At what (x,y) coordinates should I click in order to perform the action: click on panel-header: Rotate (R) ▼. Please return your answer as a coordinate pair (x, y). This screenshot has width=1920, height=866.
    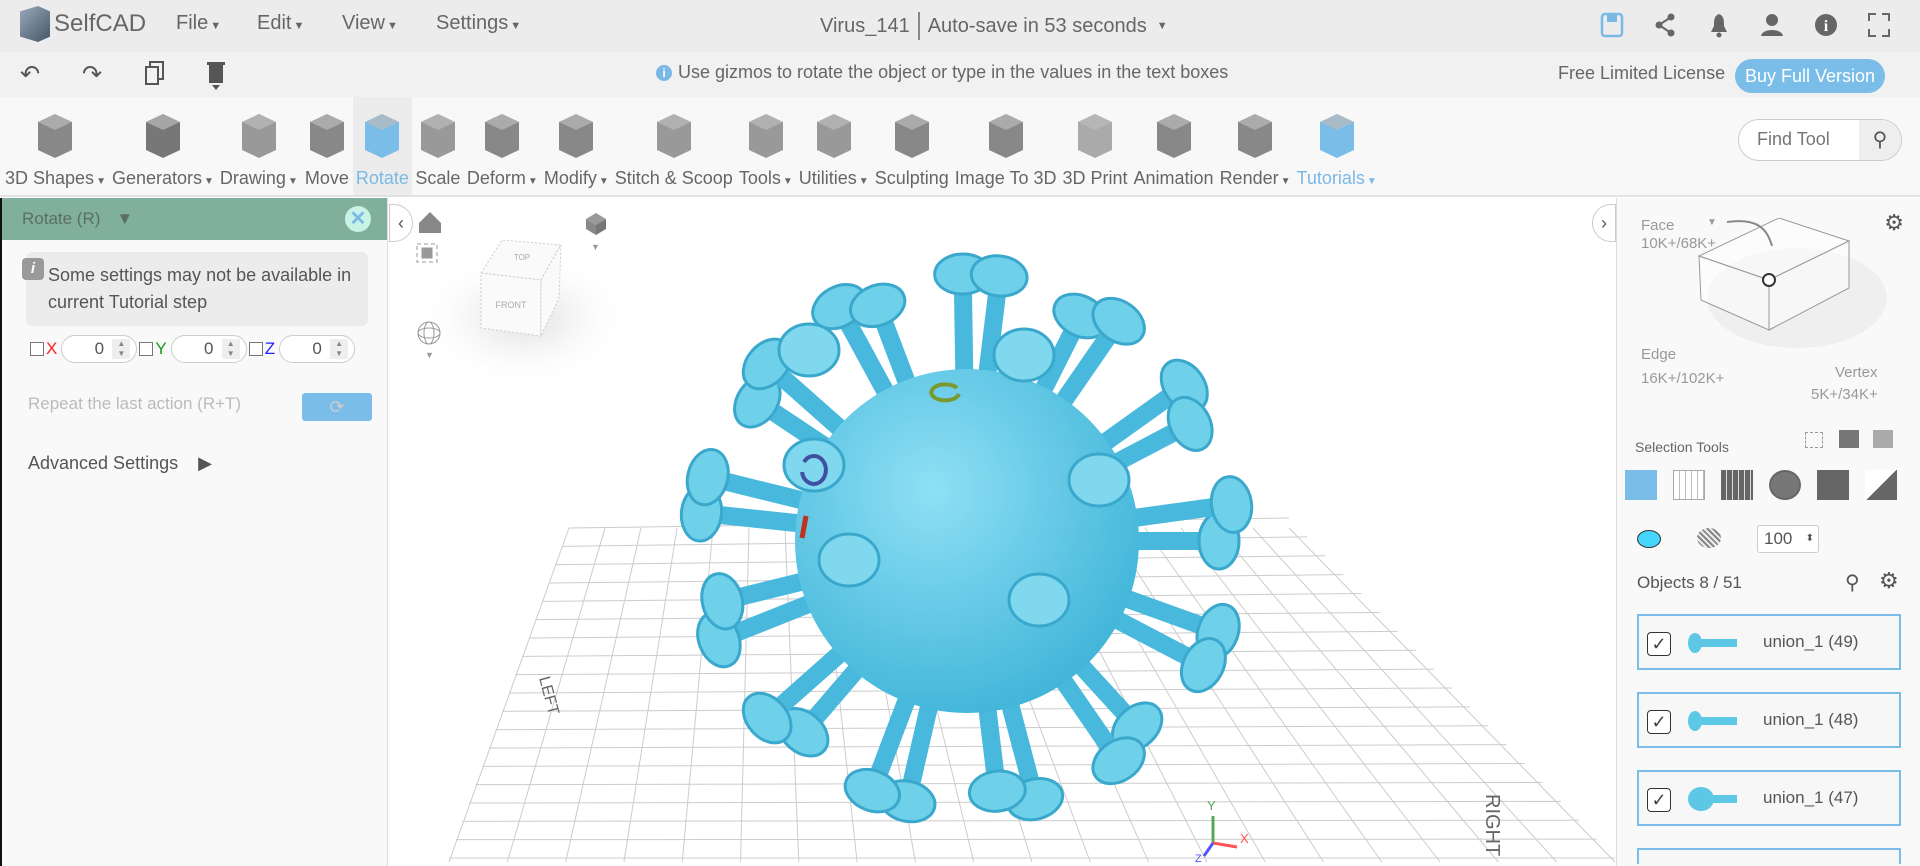
    Looking at the image, I should click on (194, 219).